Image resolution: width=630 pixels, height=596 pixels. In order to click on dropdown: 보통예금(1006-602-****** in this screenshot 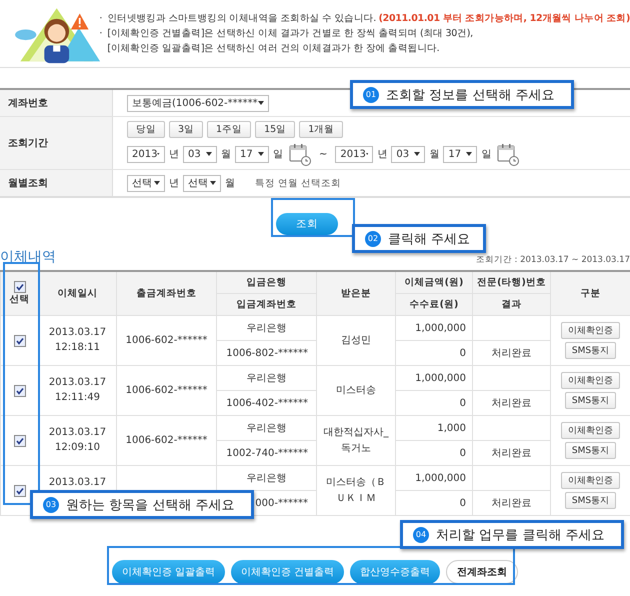, I will do `click(198, 103)`.